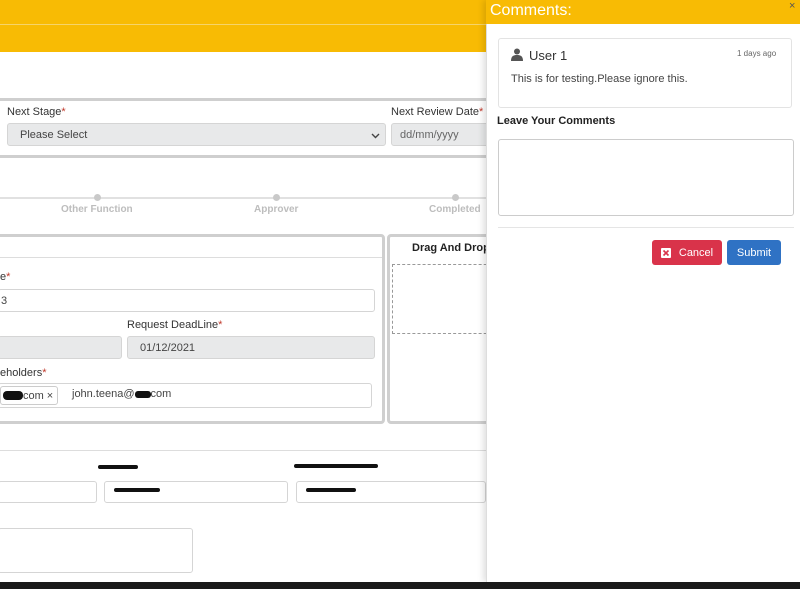 The image size is (800, 589). I want to click on header-divider, so click(243, 24).